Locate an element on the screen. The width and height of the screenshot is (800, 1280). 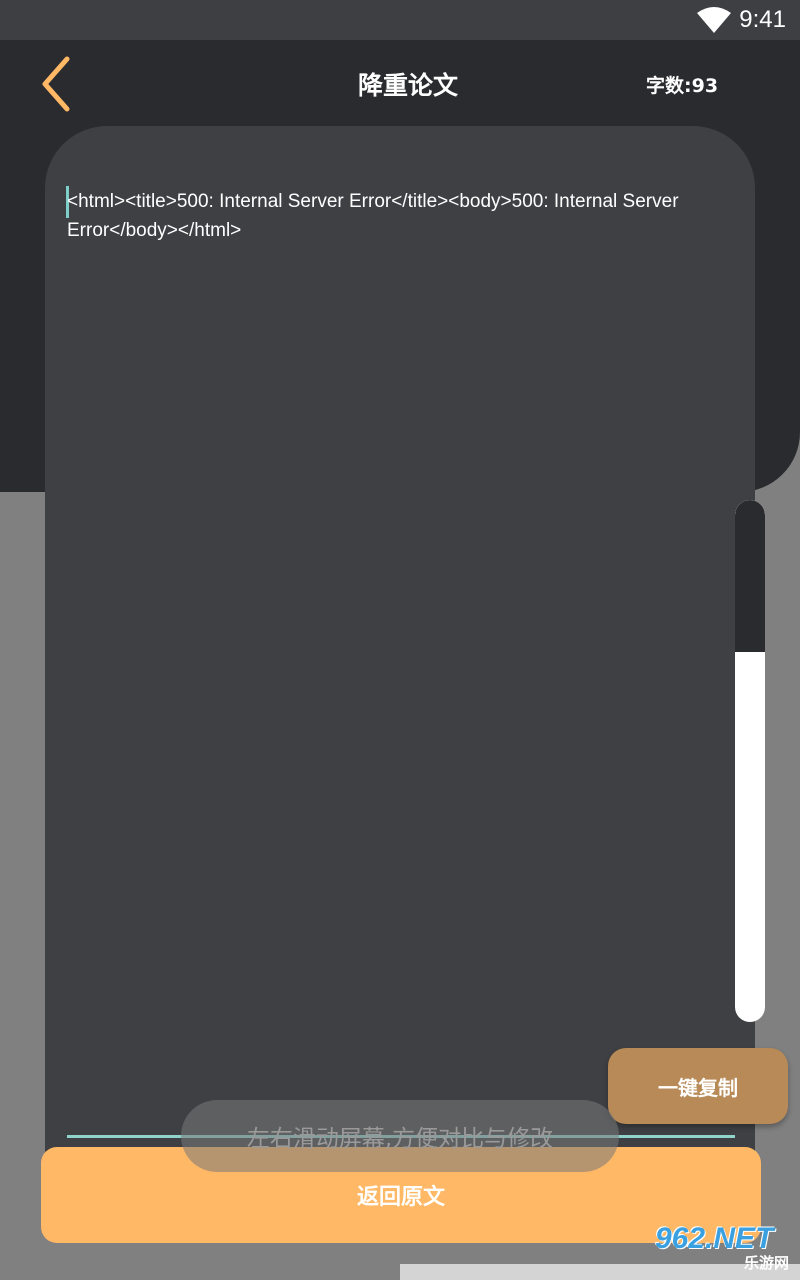
status-bar: 9:41 is located at coordinates (400, 20).